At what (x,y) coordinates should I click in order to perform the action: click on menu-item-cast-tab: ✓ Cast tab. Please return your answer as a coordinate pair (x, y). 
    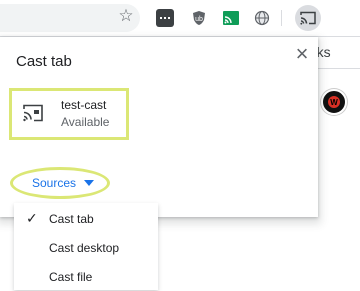
    Looking at the image, I should click on (86, 219).